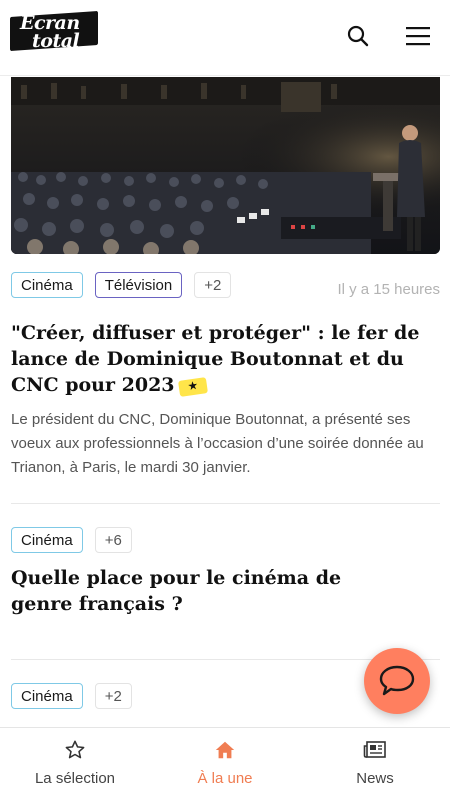 This screenshot has height=800, width=450. Describe the element at coordinates (75, 764) in the screenshot. I see `nav-item-selection: La sélection` at that location.